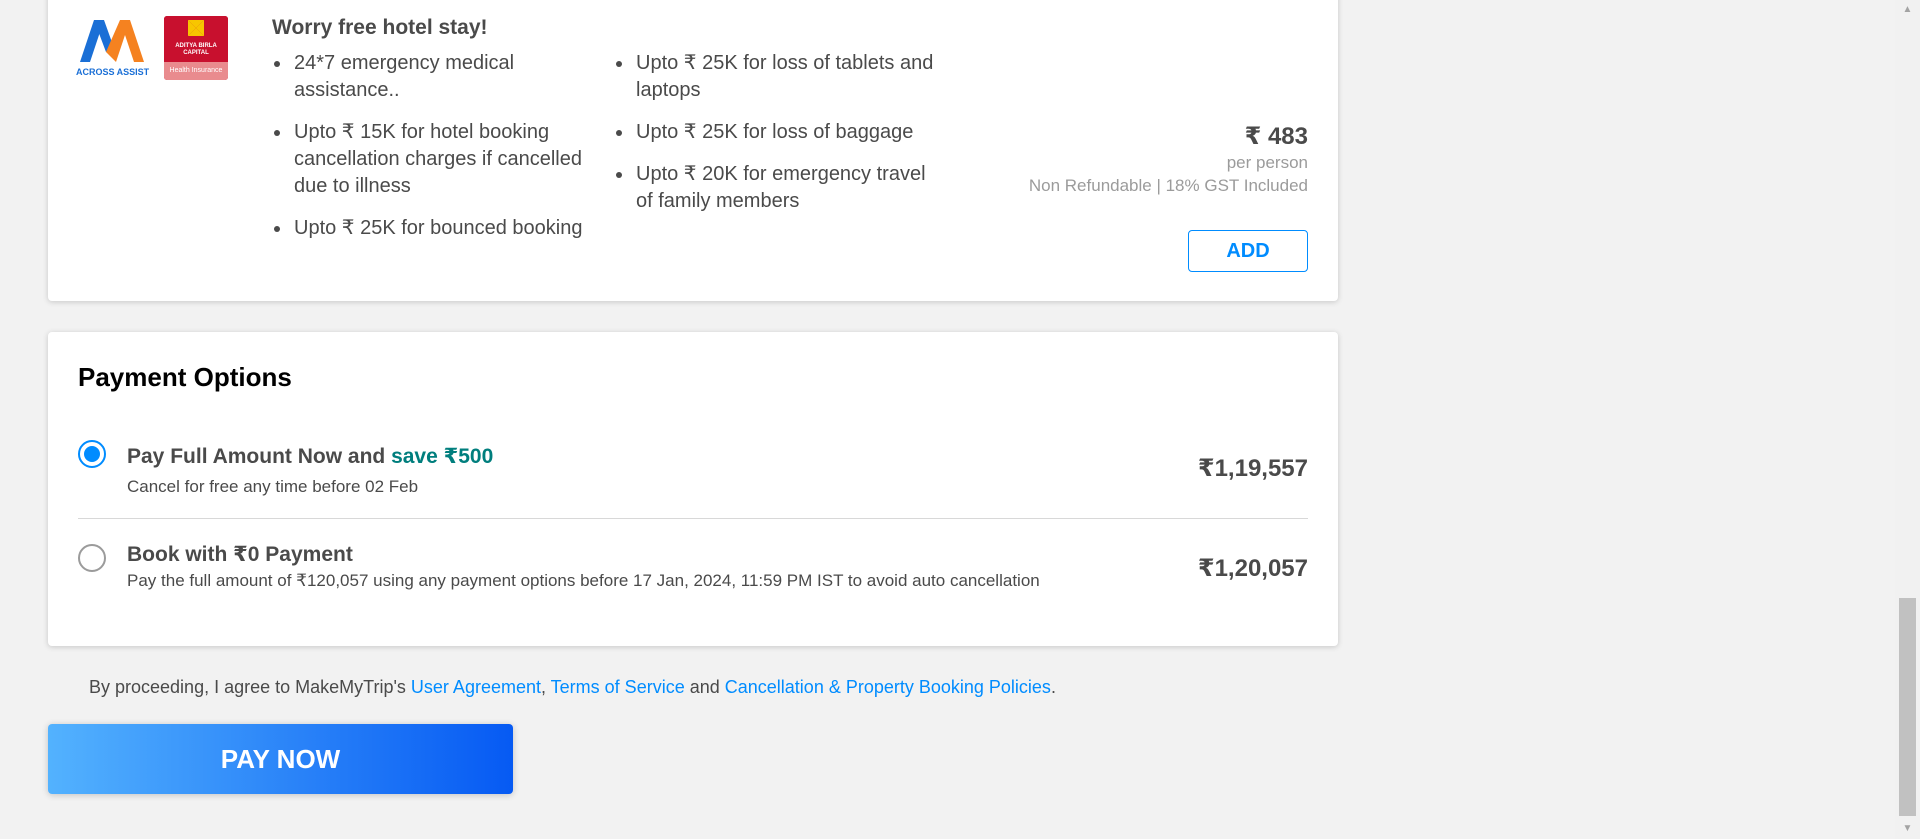  Describe the element at coordinates (196, 71) in the screenshot. I see `health-insurance-label: Health Insurance` at that location.